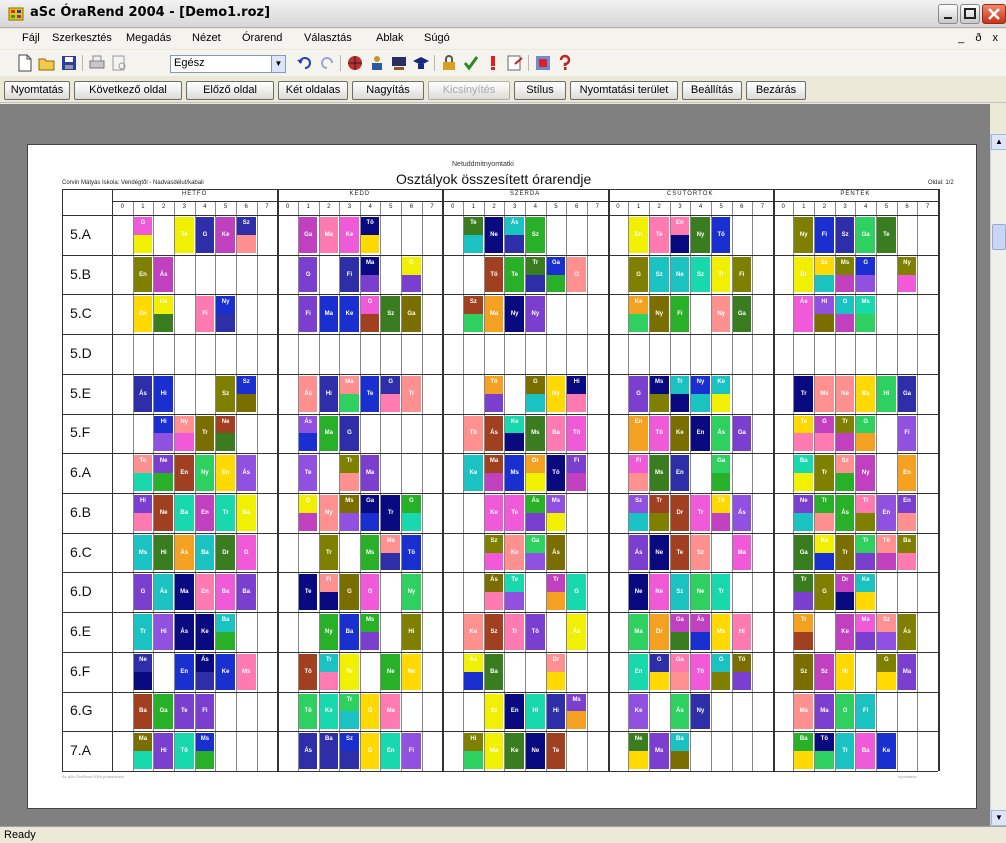 The width and height of the screenshot is (1006, 843). I want to click on next-page-button: Következő oldal, so click(128, 90).